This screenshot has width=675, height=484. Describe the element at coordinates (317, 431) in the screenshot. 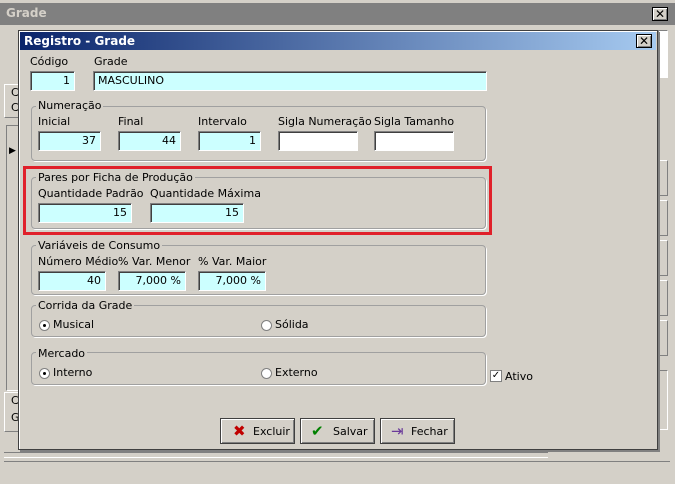

I see `check-icon: ✔` at that location.